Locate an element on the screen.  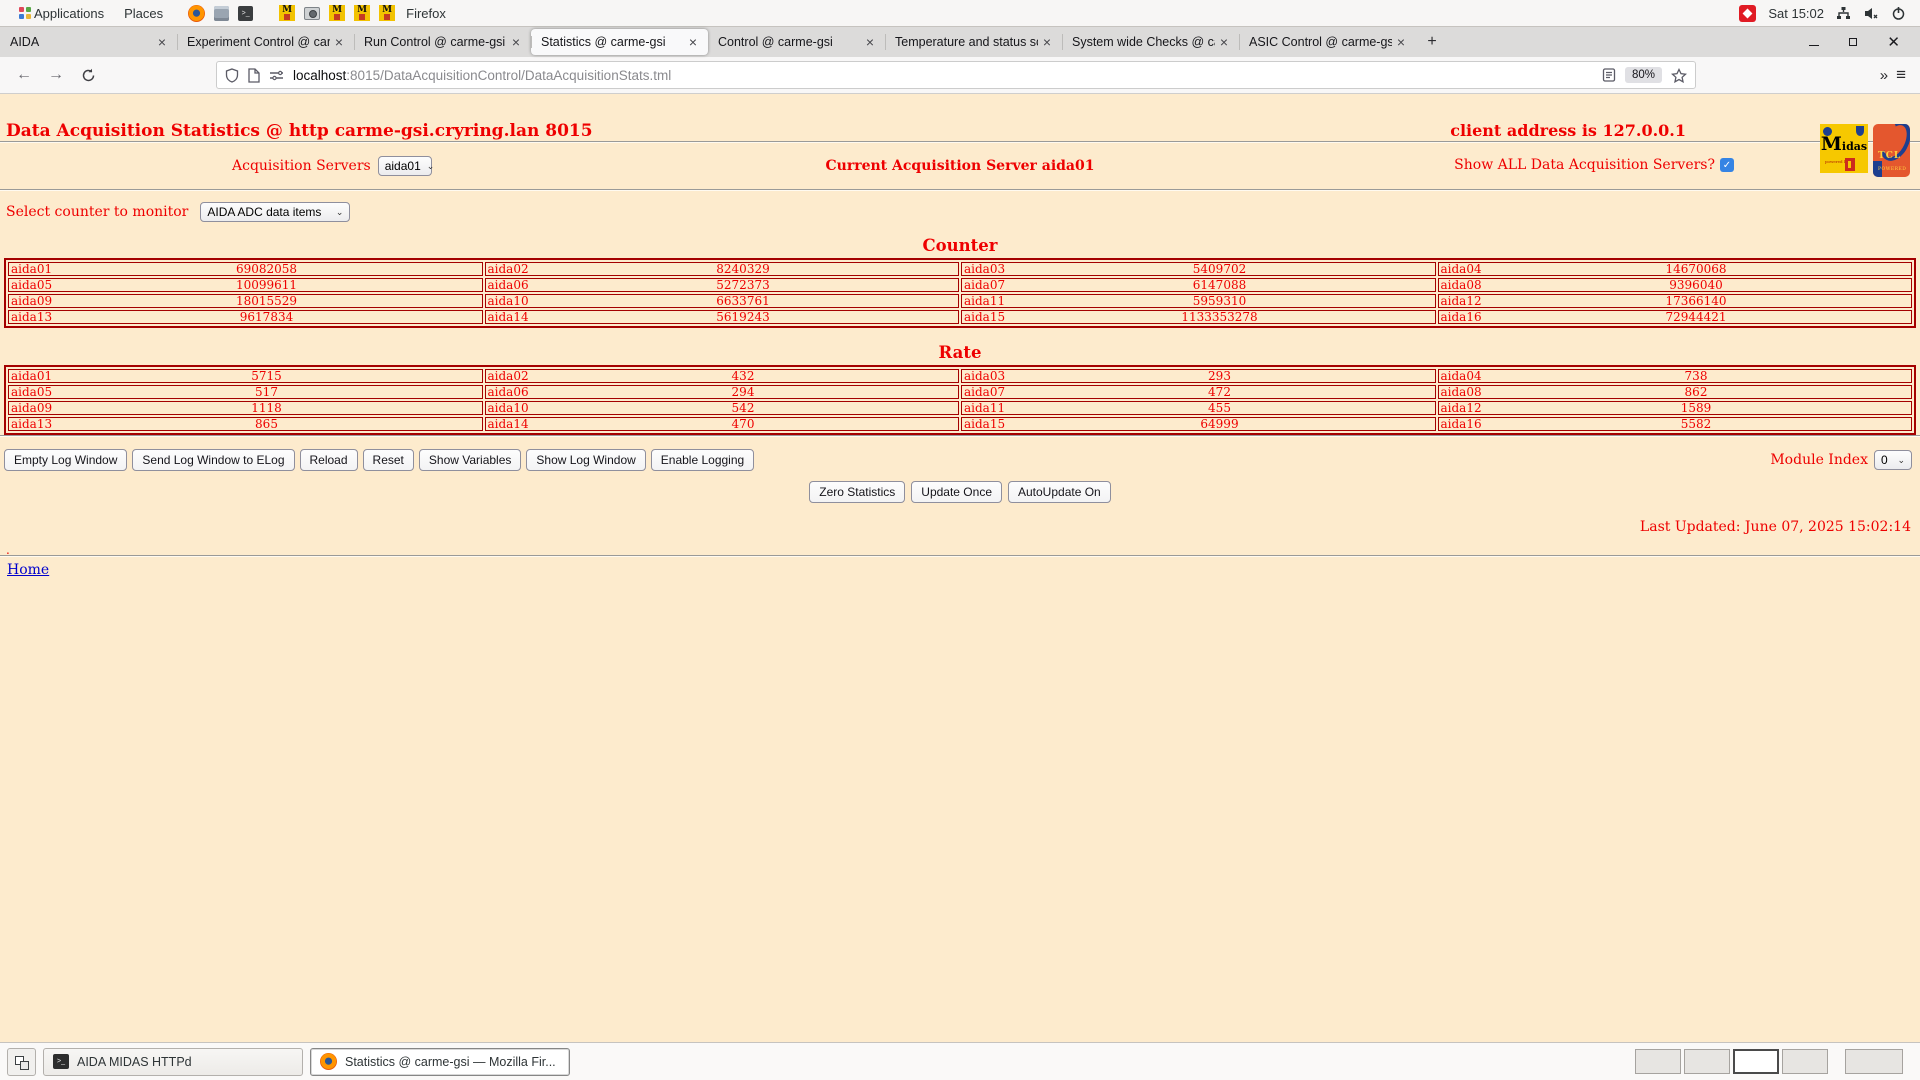
applications-label: Applications is located at coordinates (69, 13).